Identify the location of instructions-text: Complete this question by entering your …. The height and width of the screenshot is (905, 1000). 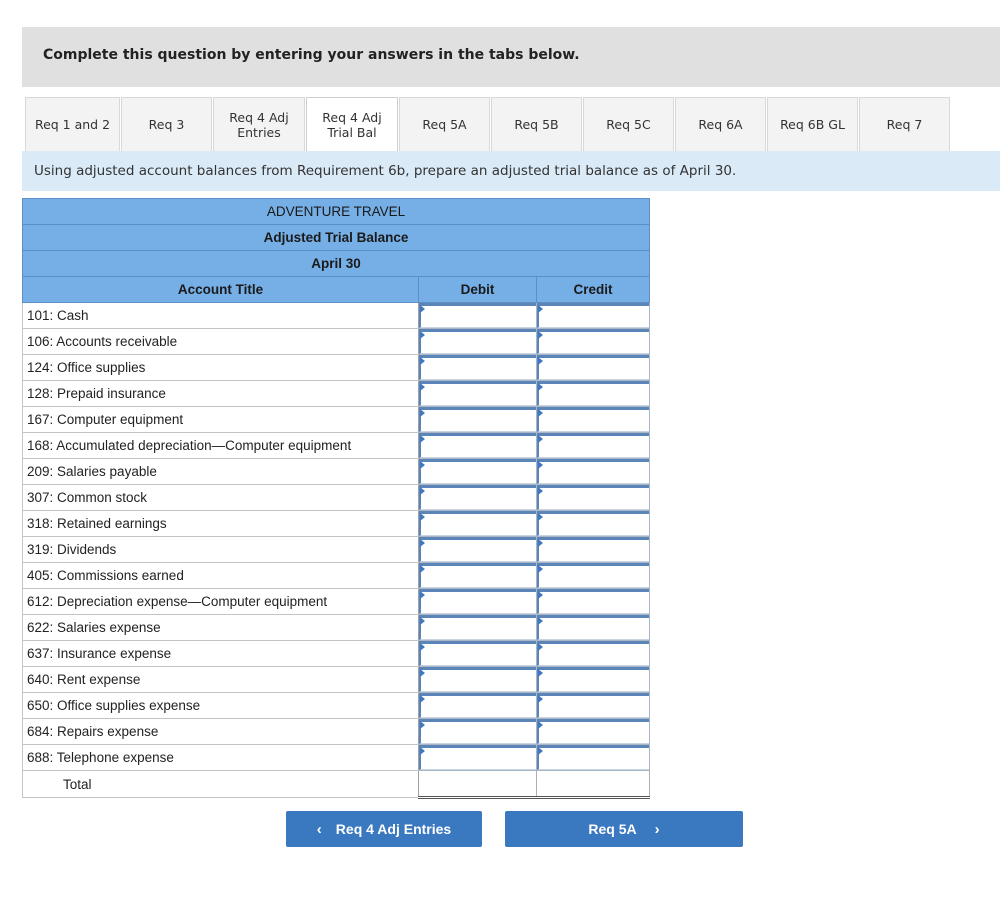
(311, 55).